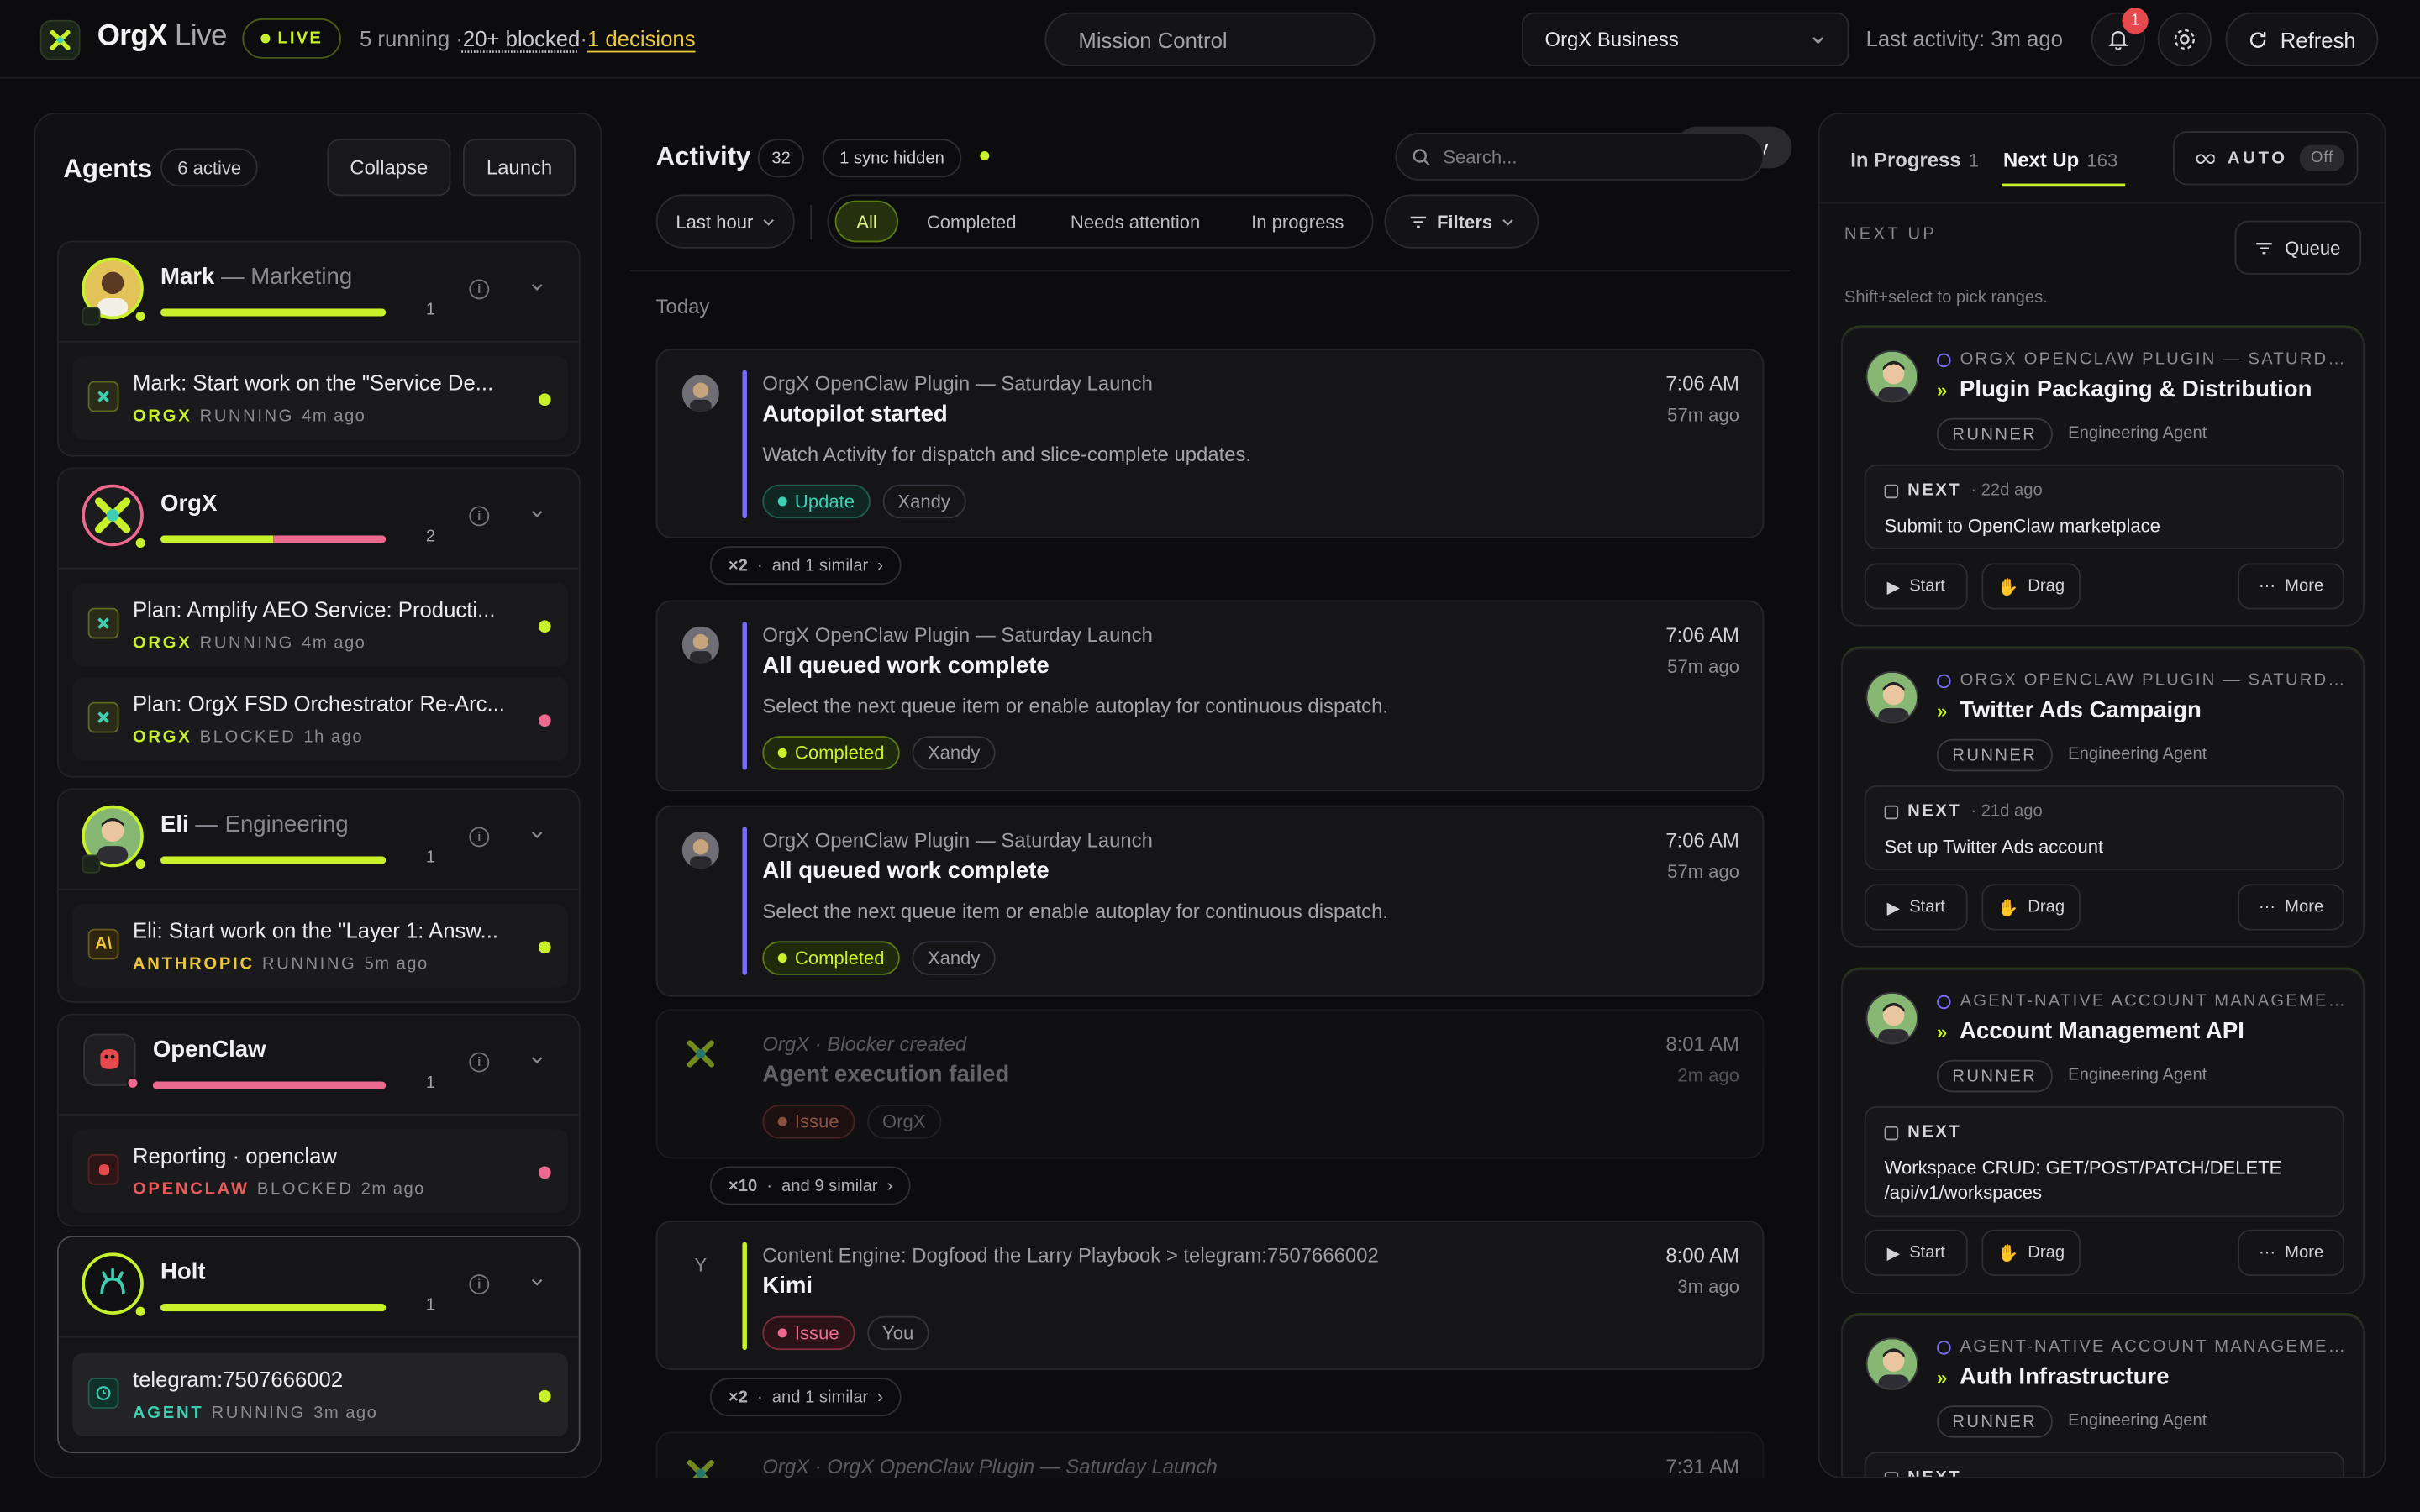  I want to click on orgx-icon, so click(103, 623).